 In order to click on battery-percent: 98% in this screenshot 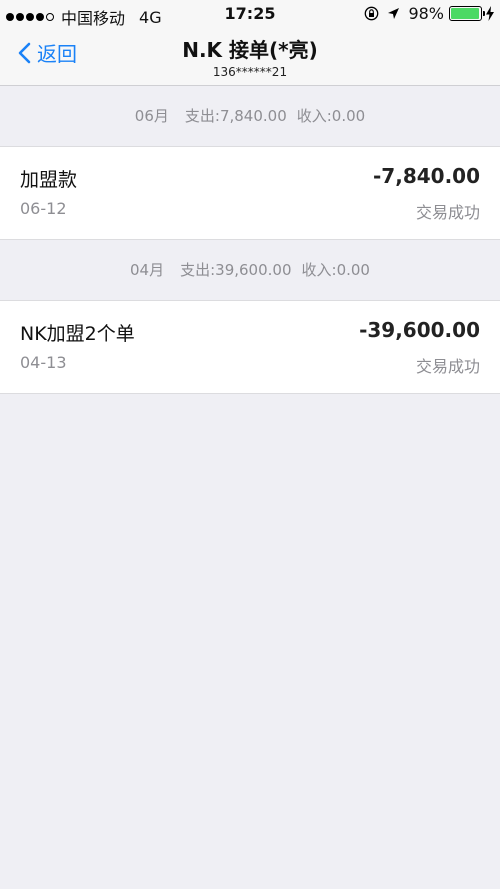, I will do `click(426, 13)`.